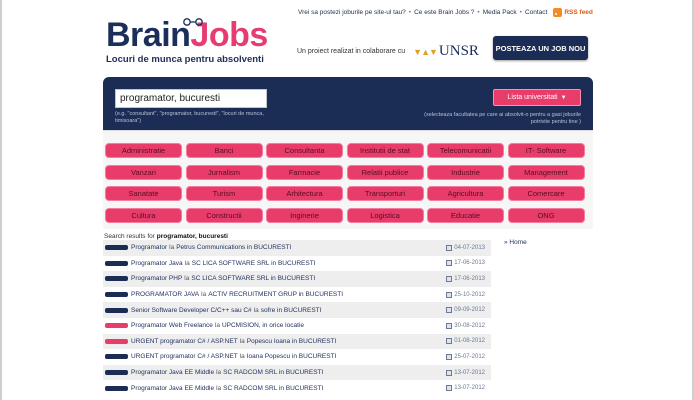  I want to click on job-title: PROGRAMATOR JAVA, so click(165, 294).